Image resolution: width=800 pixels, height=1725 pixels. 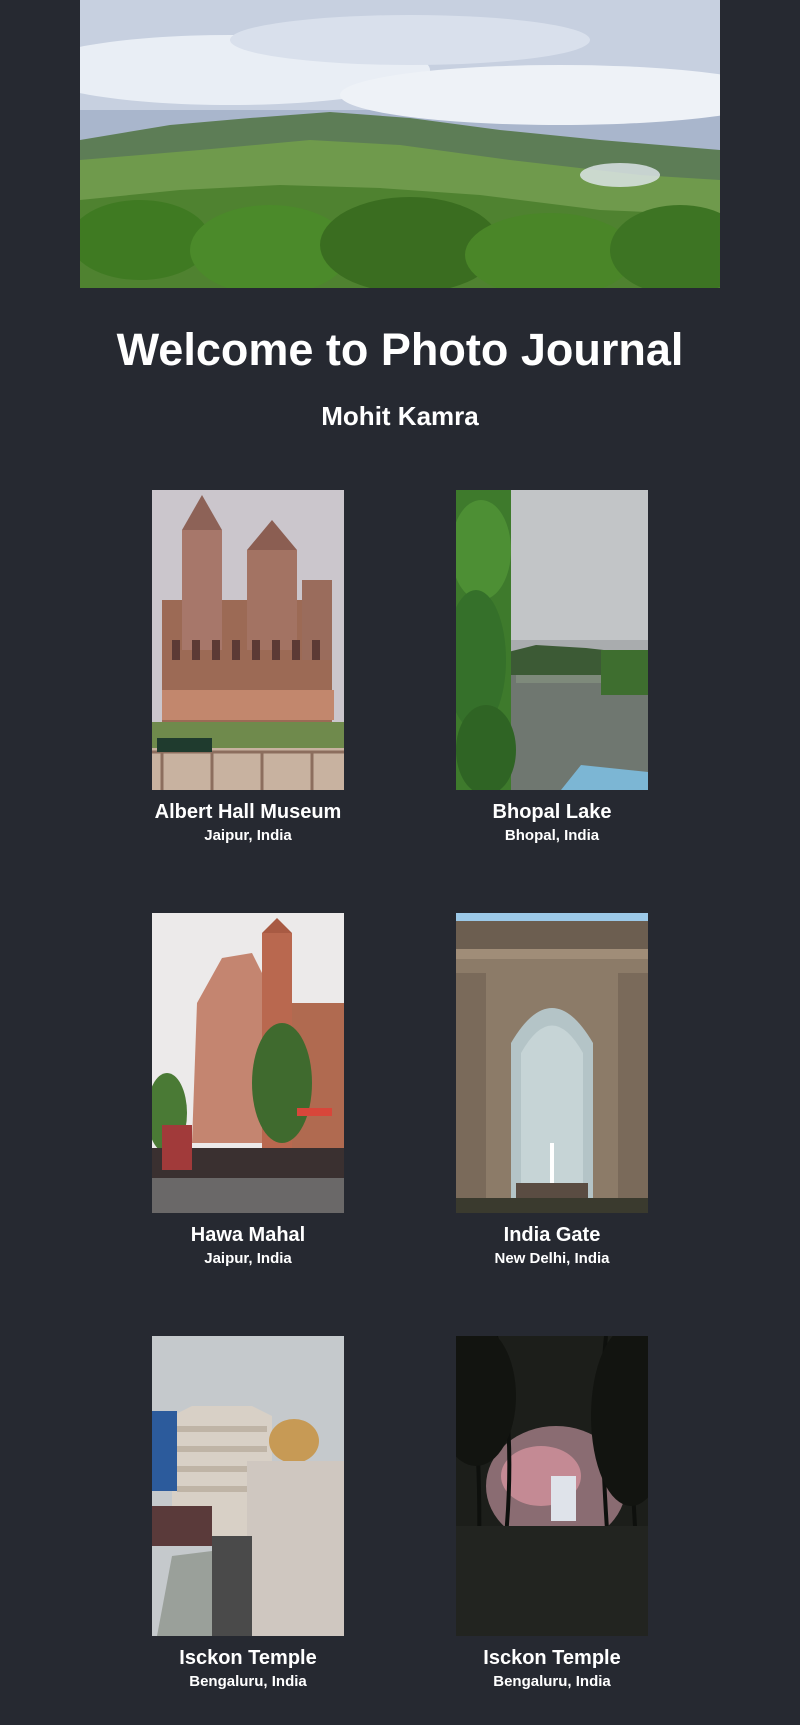 What do you see at coordinates (248, 812) in the screenshot?
I see `card-title: Albert Hall Museum` at bounding box center [248, 812].